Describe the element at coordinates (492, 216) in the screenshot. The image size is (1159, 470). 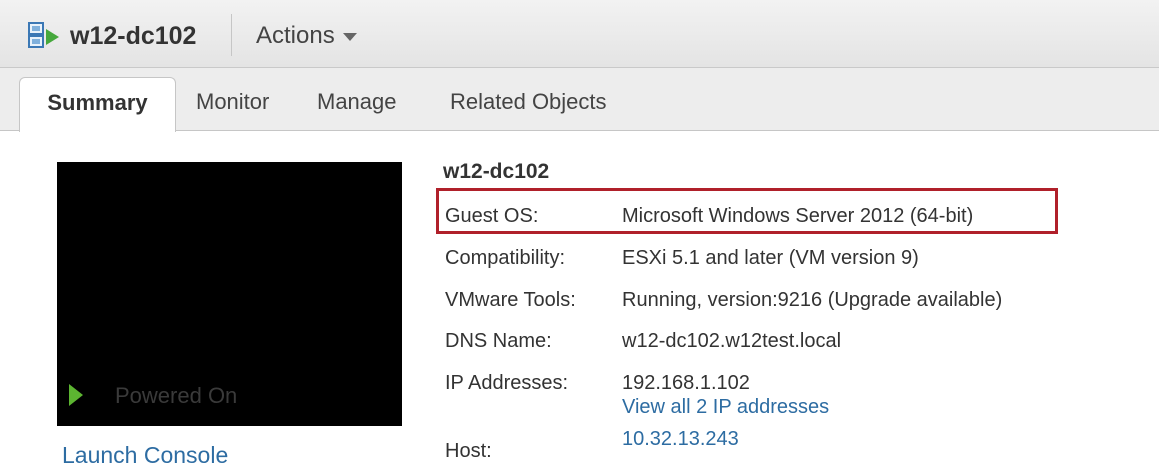
I see `guest-os-label: Guest OS:` at that location.